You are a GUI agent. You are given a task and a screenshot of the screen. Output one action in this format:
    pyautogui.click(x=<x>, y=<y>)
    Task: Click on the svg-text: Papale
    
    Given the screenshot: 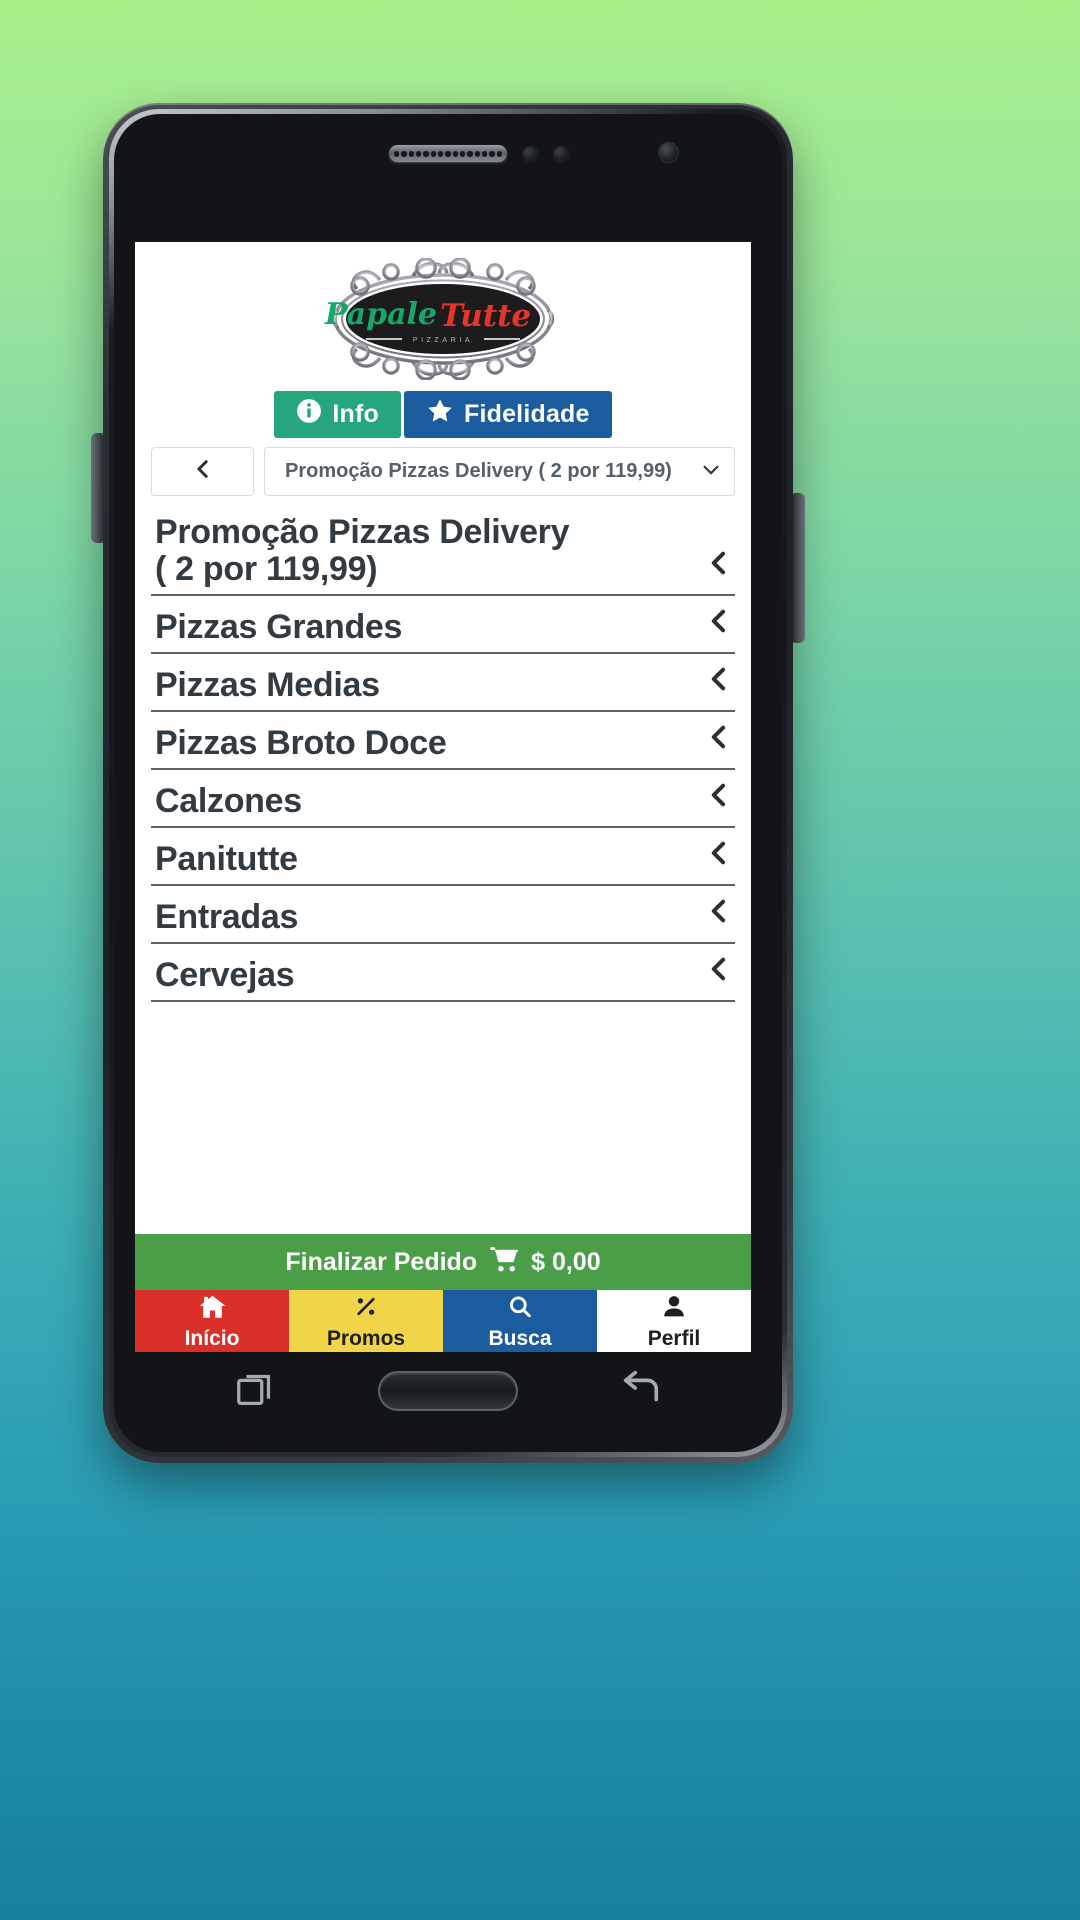 What is the action you would take?
    pyautogui.click(x=380, y=314)
    